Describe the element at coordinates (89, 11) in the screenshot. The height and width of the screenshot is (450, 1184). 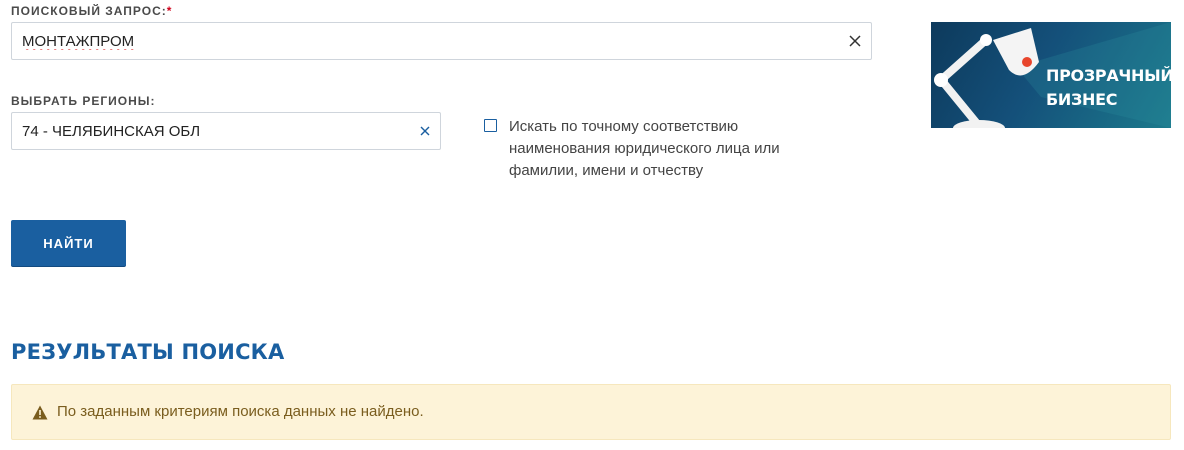
I see `search-query-label-text: ПОИСКОВЫЙ ЗАПРОС:` at that location.